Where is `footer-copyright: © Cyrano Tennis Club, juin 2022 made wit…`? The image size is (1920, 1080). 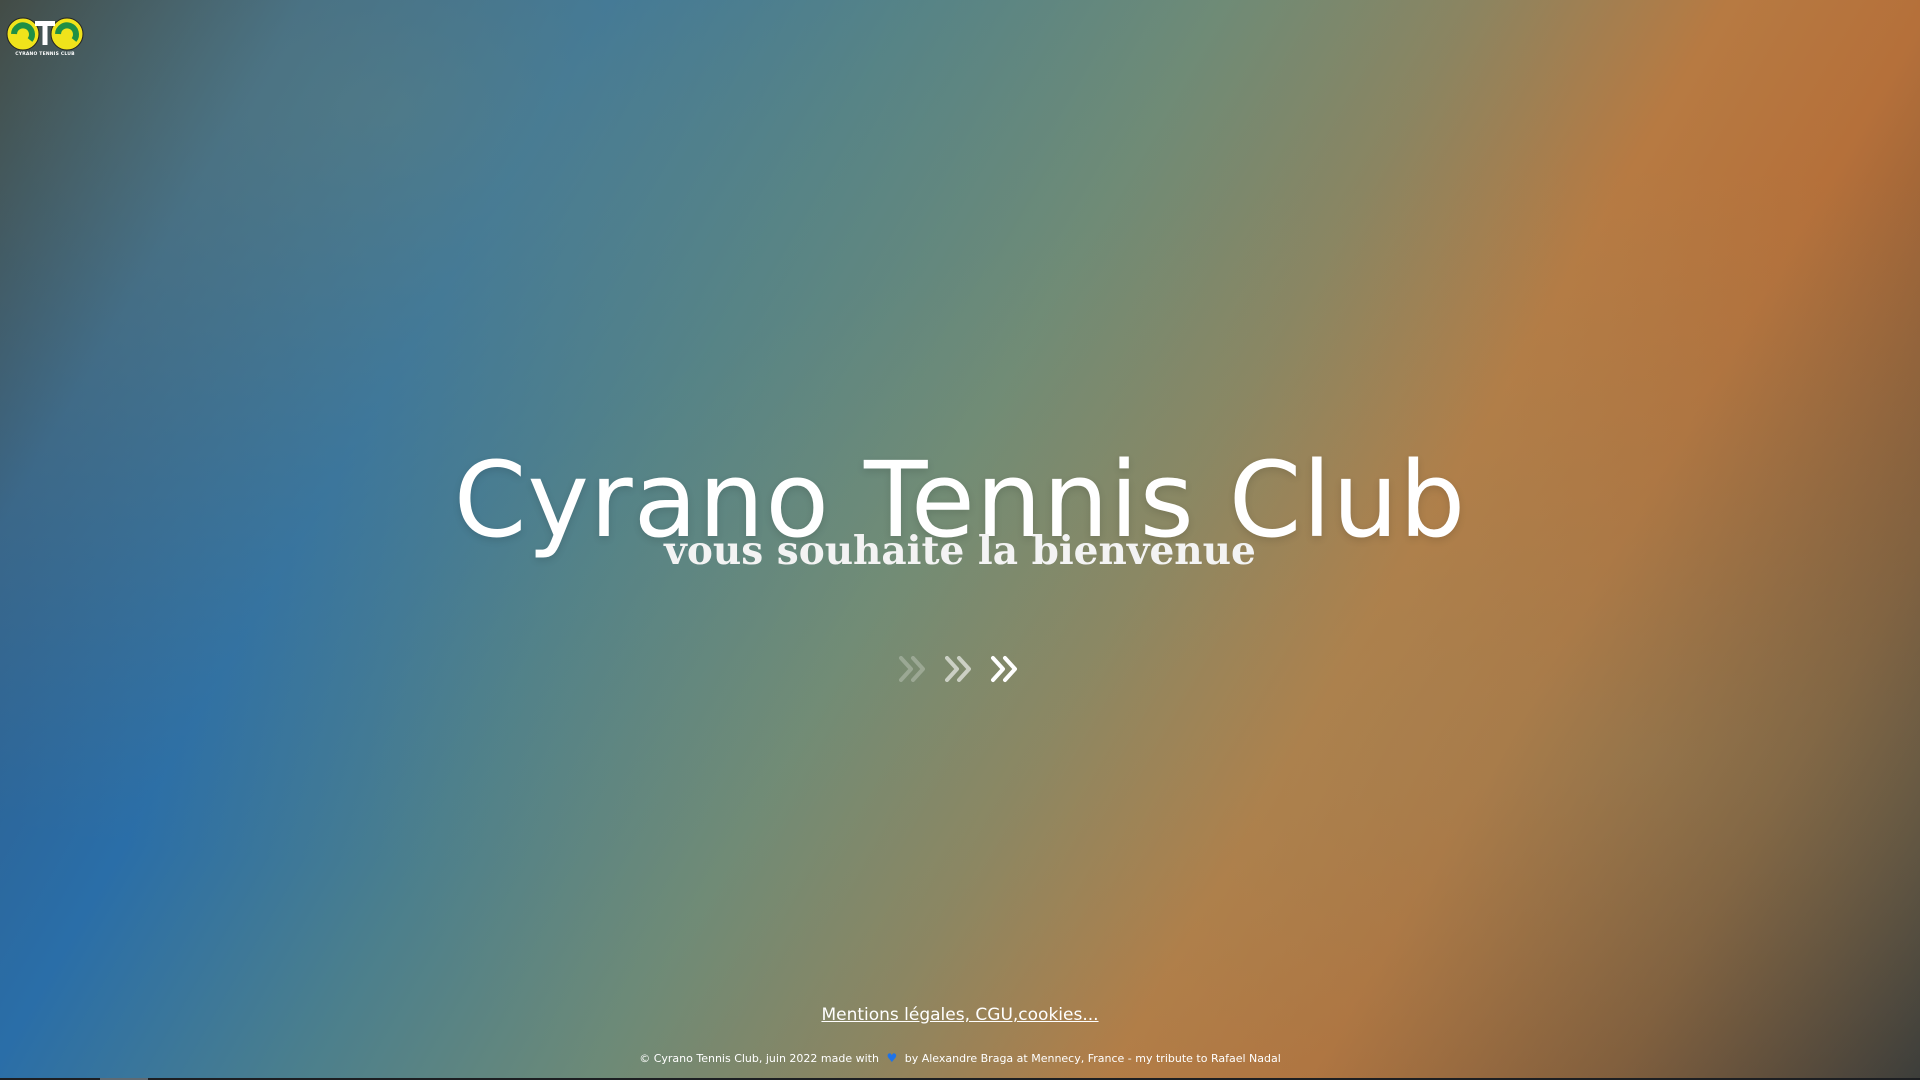
footer-copyright: © Cyrano Tennis Club, juin 2022 made wit… is located at coordinates (960, 1058).